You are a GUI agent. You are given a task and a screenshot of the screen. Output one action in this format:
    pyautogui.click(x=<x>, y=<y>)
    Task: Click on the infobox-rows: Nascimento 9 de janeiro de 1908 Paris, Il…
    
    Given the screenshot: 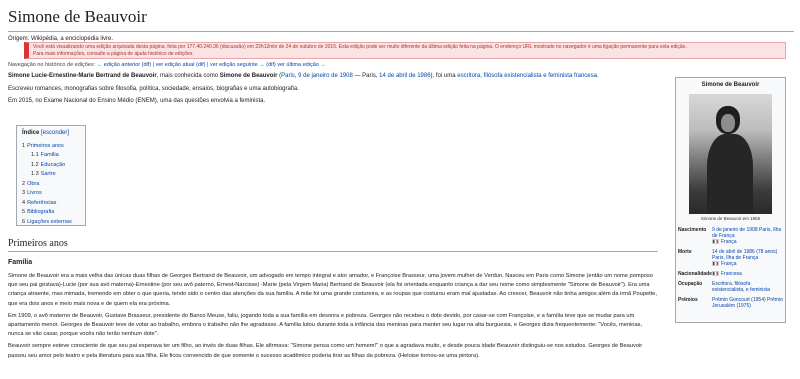 What is the action you would take?
    pyautogui.click(x=730, y=268)
    